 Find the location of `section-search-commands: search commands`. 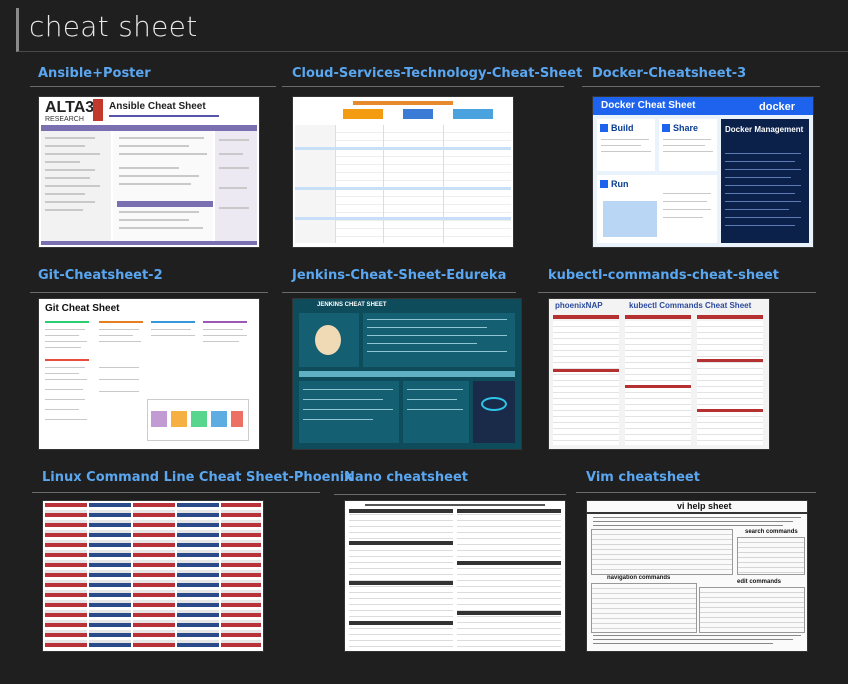

section-search-commands: search commands is located at coordinates (771, 532).